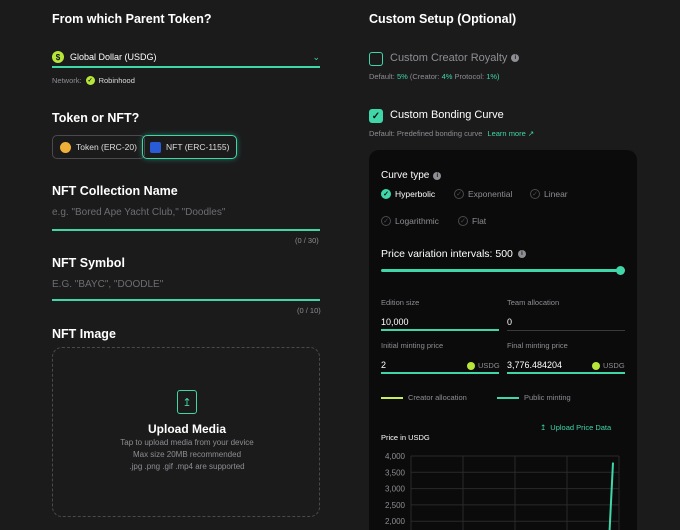 This screenshot has height=530, width=680. Describe the element at coordinates (186, 284) in the screenshot. I see `symbol-input: E.G. "BAYC", "DOODLE"` at that location.